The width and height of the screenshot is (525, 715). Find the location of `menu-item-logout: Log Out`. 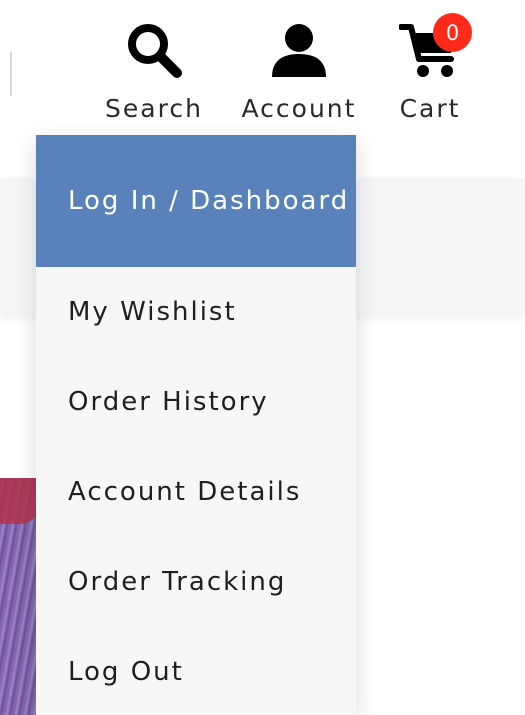

menu-item-logout: Log Out is located at coordinates (196, 671).